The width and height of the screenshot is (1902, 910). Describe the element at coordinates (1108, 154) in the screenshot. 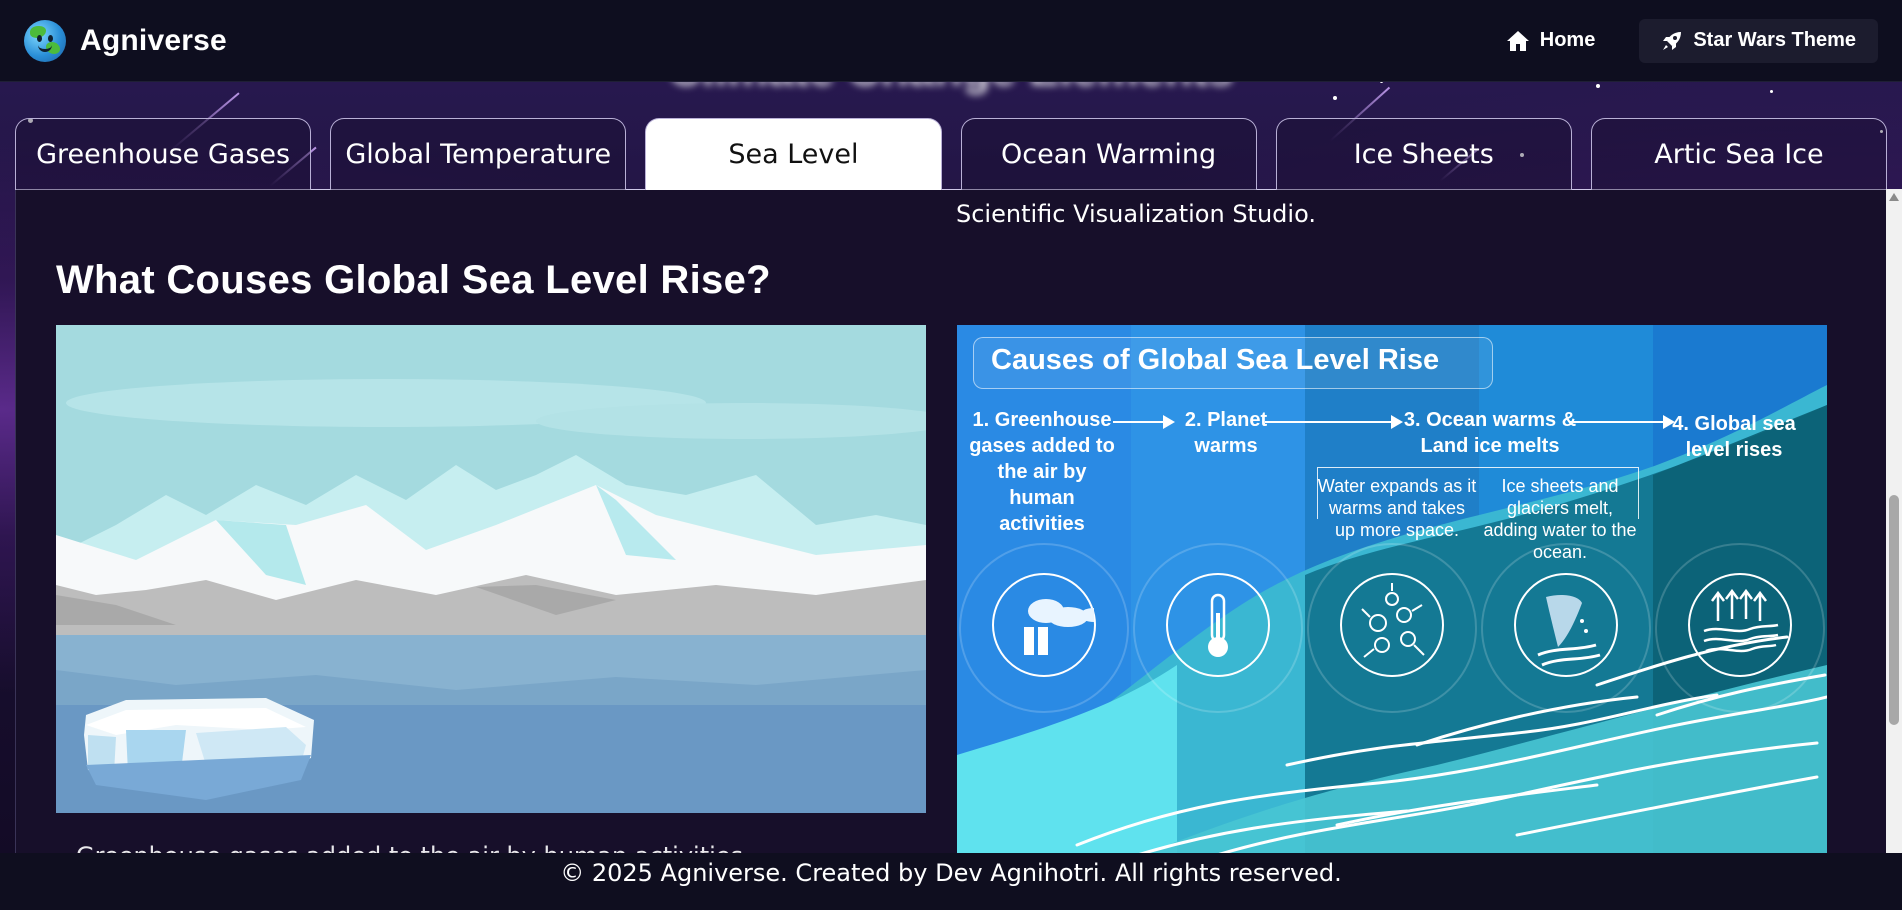

I see `tab-ocean-warming: Ocean Warming` at that location.